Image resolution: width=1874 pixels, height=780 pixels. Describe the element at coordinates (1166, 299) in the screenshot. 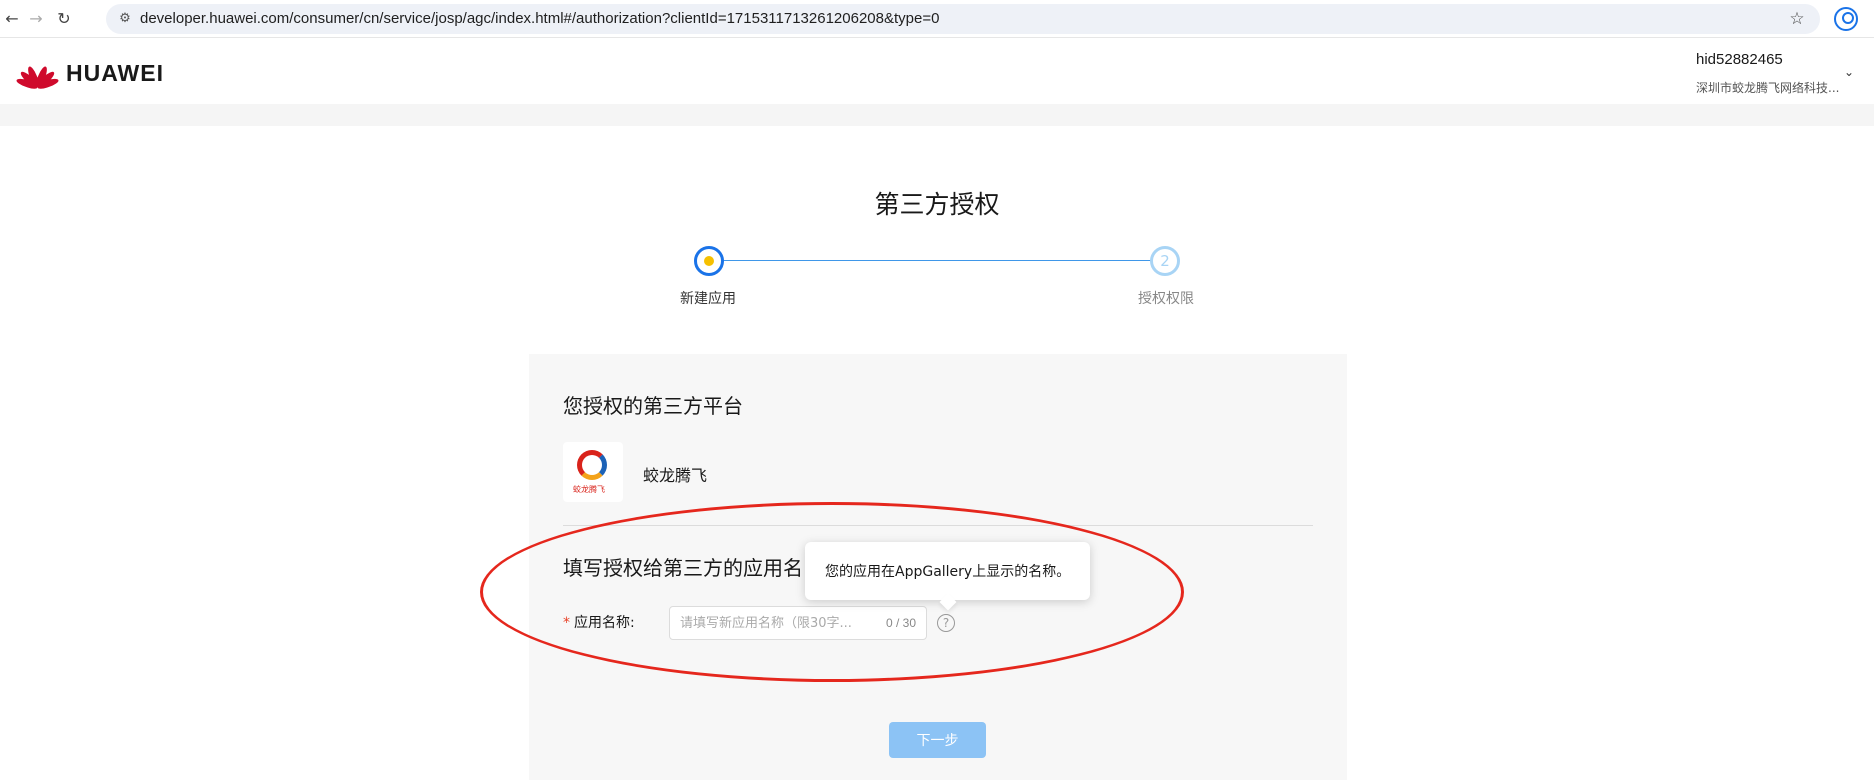

I see `step-2-label: 授权权限` at that location.